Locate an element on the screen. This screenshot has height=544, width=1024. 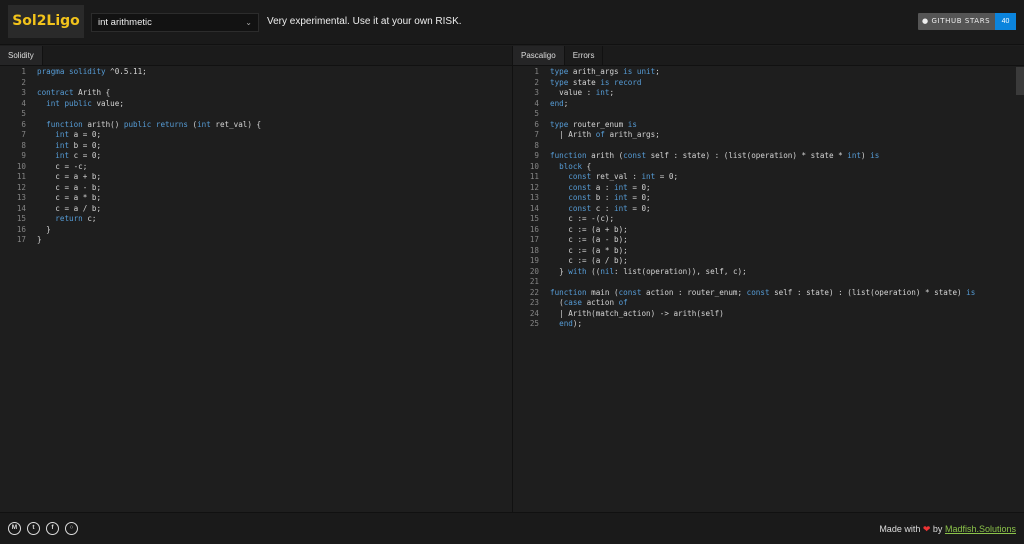
pascaligo-line: 13 const b : int = 0; is located at coordinates (768, 198).